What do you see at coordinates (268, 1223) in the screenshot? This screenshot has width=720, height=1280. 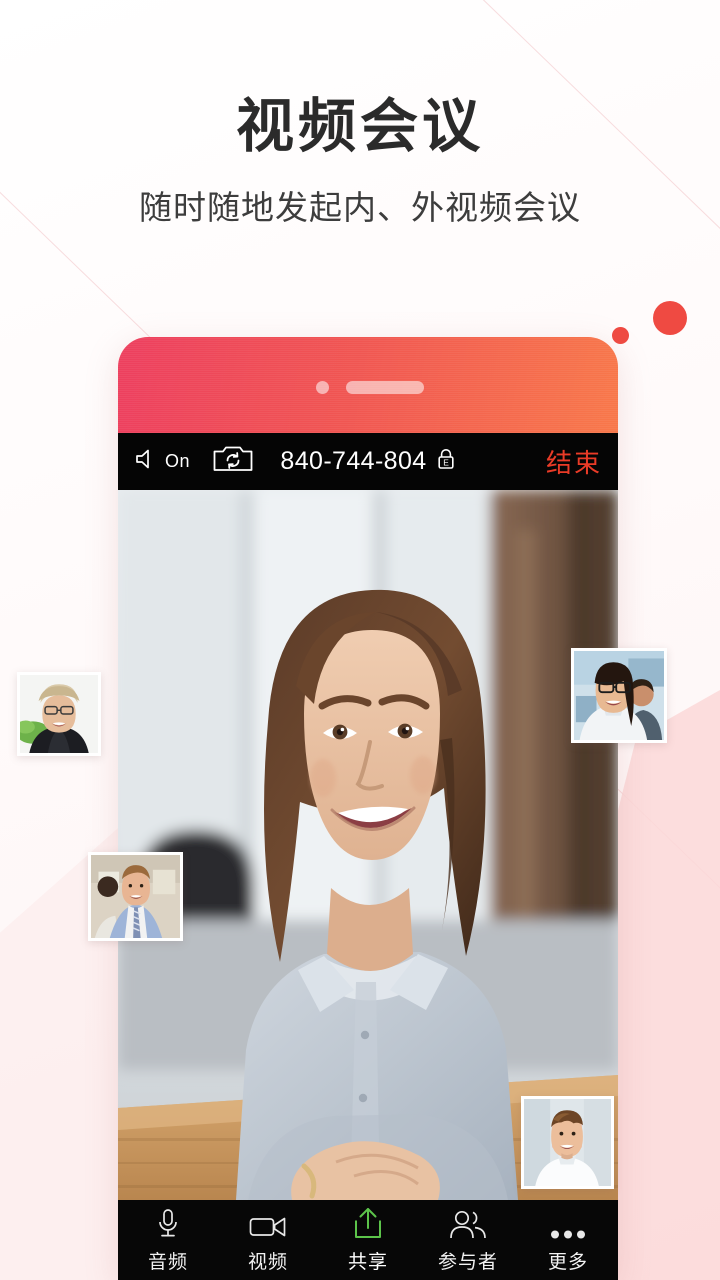 I see `video-camera-icon` at bounding box center [268, 1223].